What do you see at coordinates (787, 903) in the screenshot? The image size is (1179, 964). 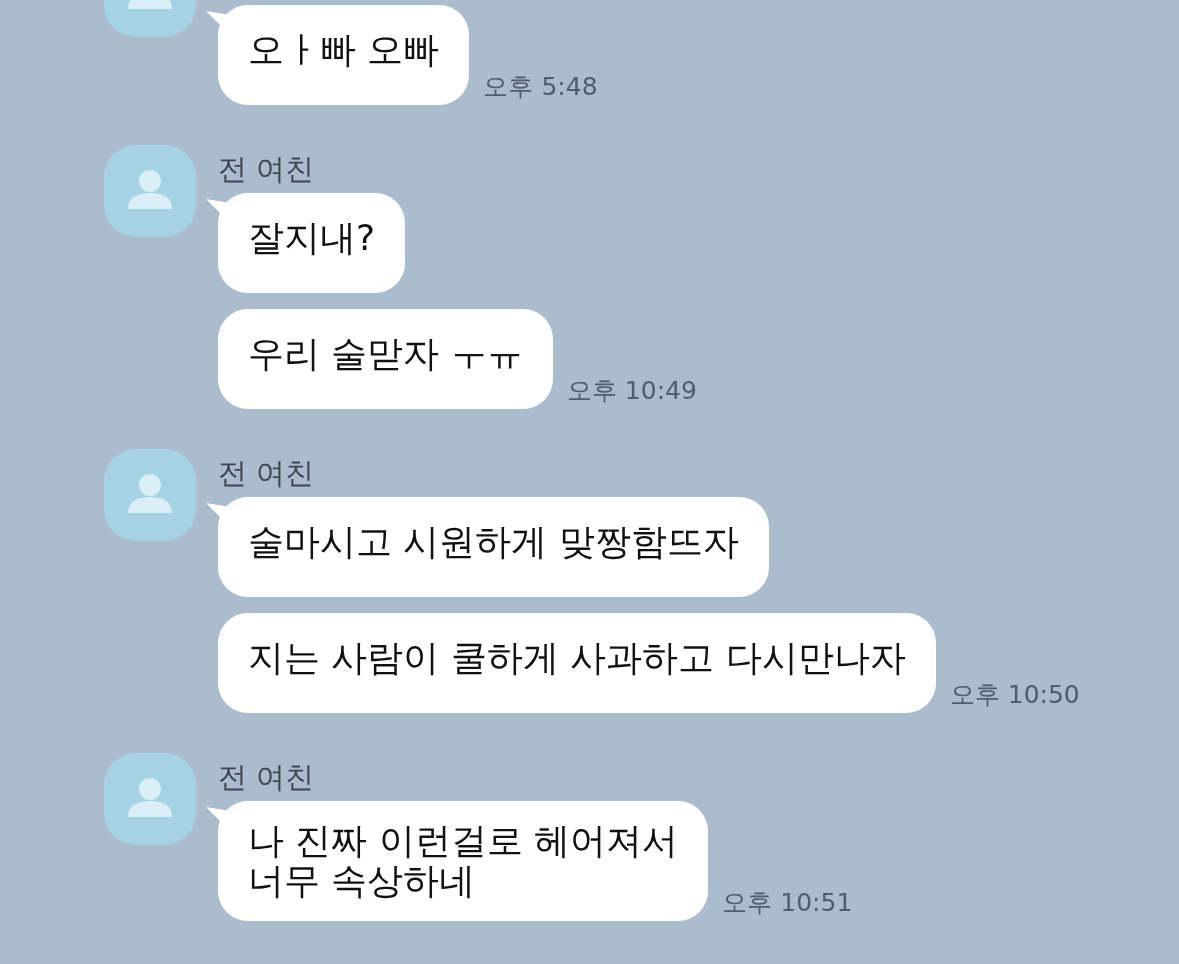 I see `message-time: 오후 10:51` at bounding box center [787, 903].